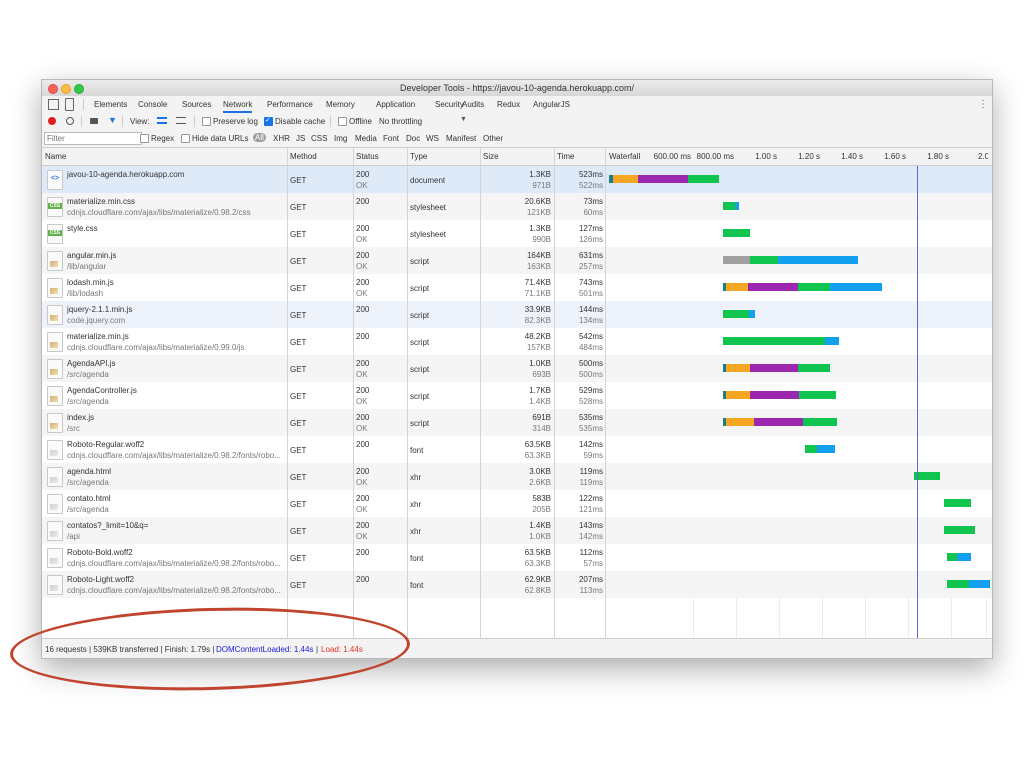  I want to click on type-filter-media: Media, so click(366, 138).